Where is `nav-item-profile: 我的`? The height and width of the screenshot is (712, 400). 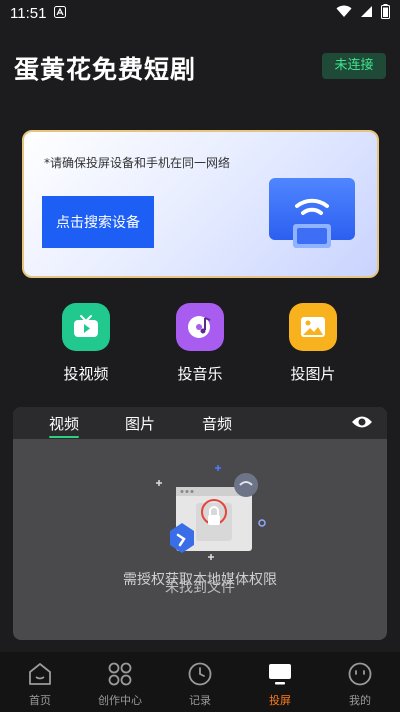 nav-item-profile: 我的 is located at coordinates (360, 684).